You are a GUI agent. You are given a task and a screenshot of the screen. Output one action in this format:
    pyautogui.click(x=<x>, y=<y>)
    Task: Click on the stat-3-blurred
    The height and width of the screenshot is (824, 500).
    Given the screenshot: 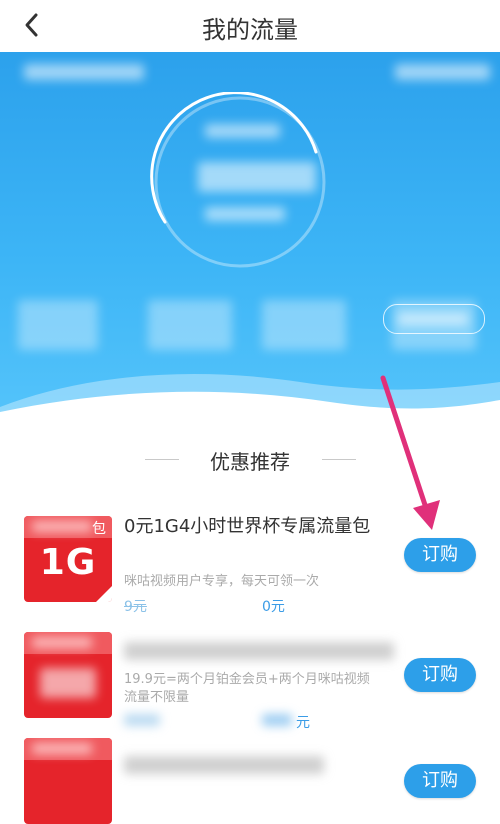 What is the action you would take?
    pyautogui.click(x=304, y=325)
    